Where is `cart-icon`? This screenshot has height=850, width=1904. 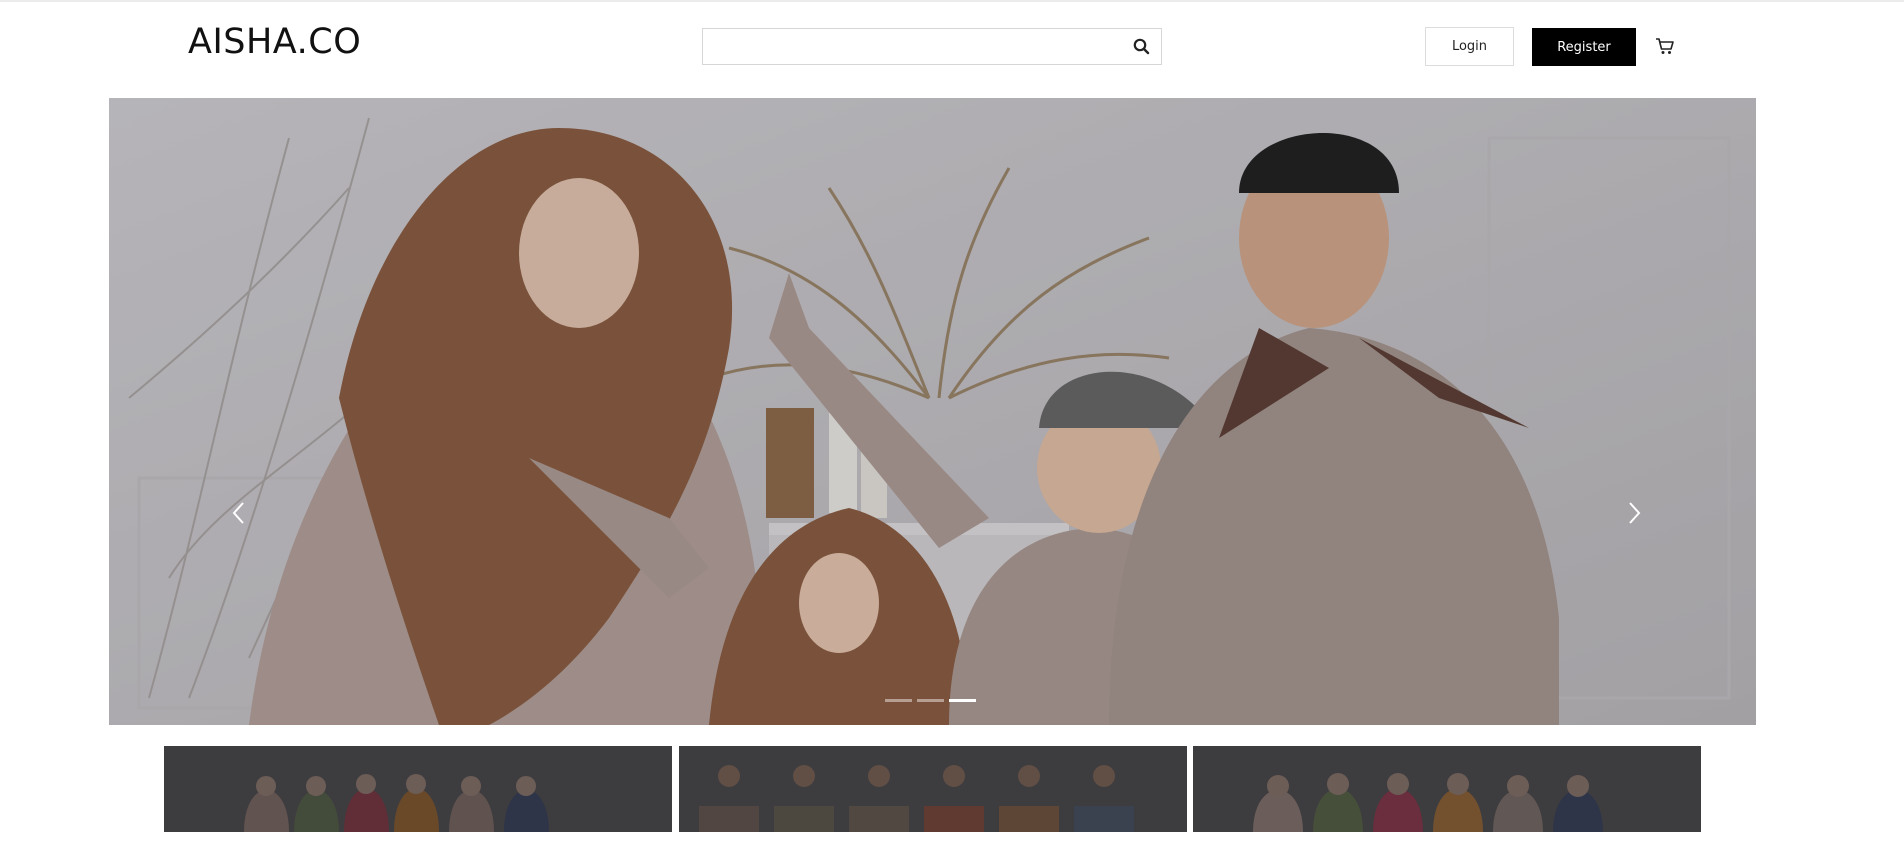
cart-icon is located at coordinates (1665, 46).